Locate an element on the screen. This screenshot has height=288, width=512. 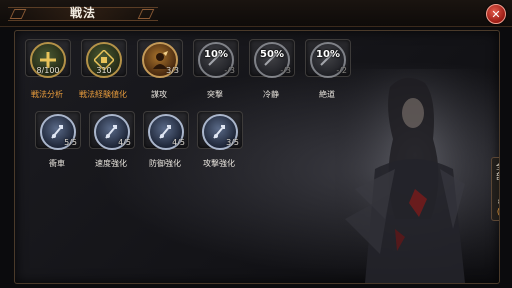
window-title: 戦法 is located at coordinates (83, 13).